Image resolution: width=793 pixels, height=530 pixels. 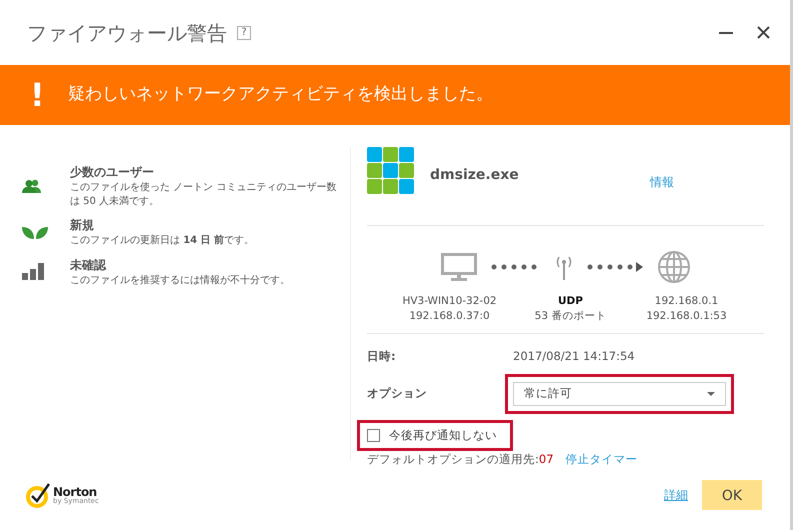 I want to click on dotted-arrow, so click(x=614, y=267).